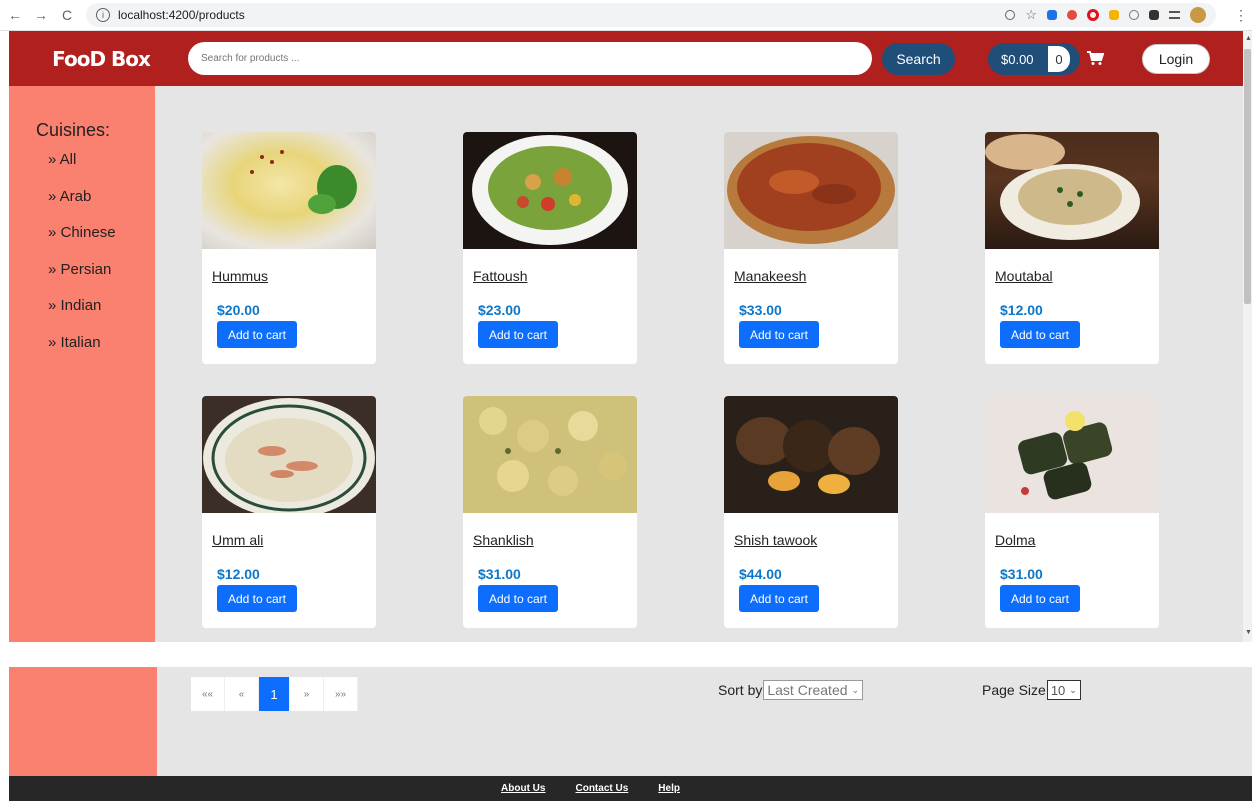 The height and width of the screenshot is (801, 1252). What do you see at coordinates (601, 788) in the screenshot?
I see `footer-link-contact: Contact Us` at bounding box center [601, 788].